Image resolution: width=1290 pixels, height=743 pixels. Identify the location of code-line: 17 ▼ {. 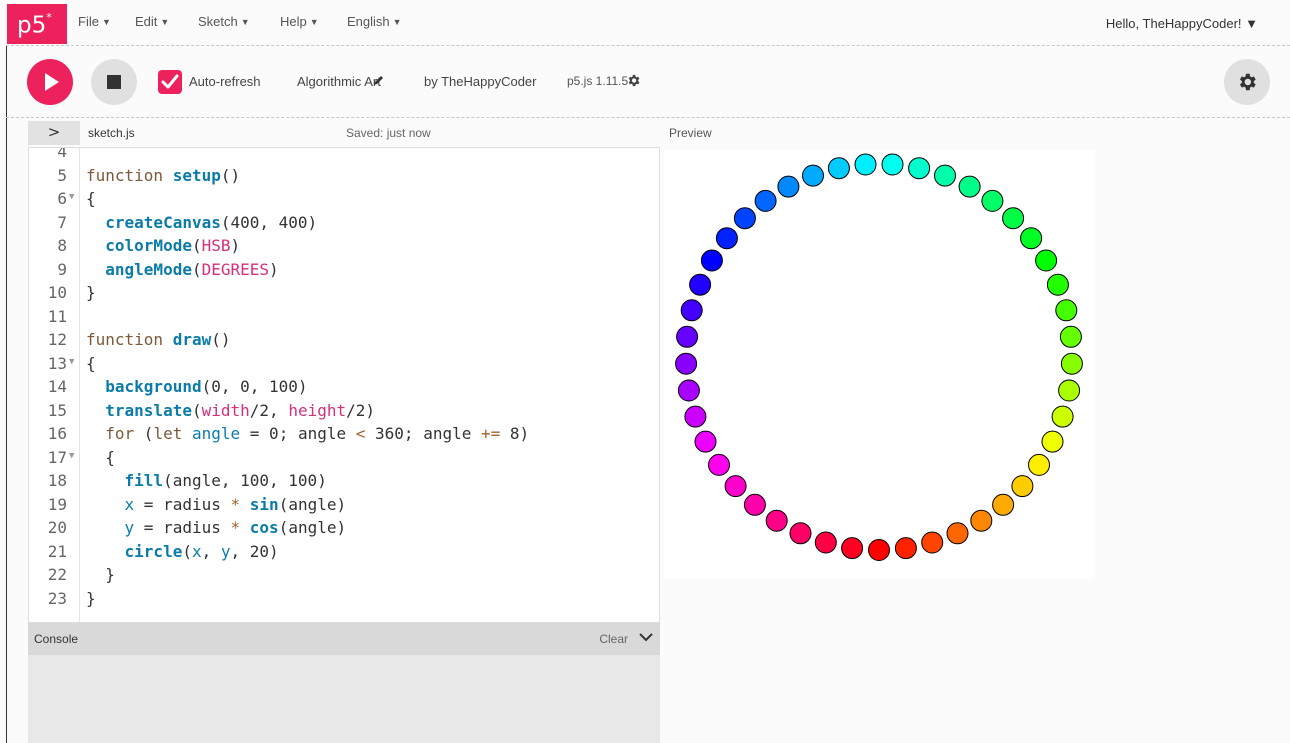
(344, 458).